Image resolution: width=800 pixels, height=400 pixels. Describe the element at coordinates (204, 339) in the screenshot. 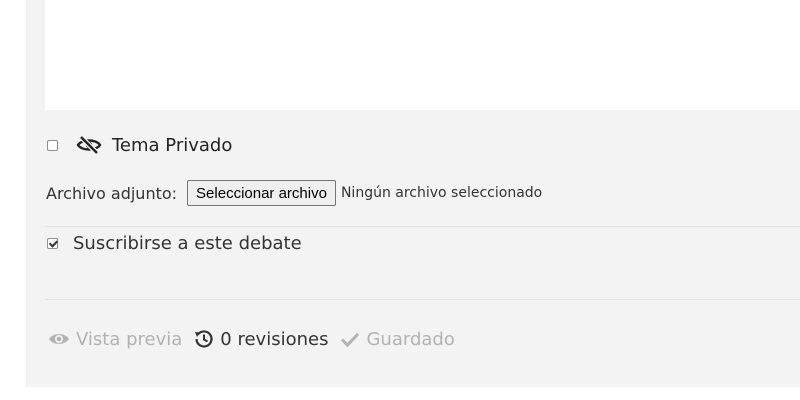

I see `history-icon` at that location.